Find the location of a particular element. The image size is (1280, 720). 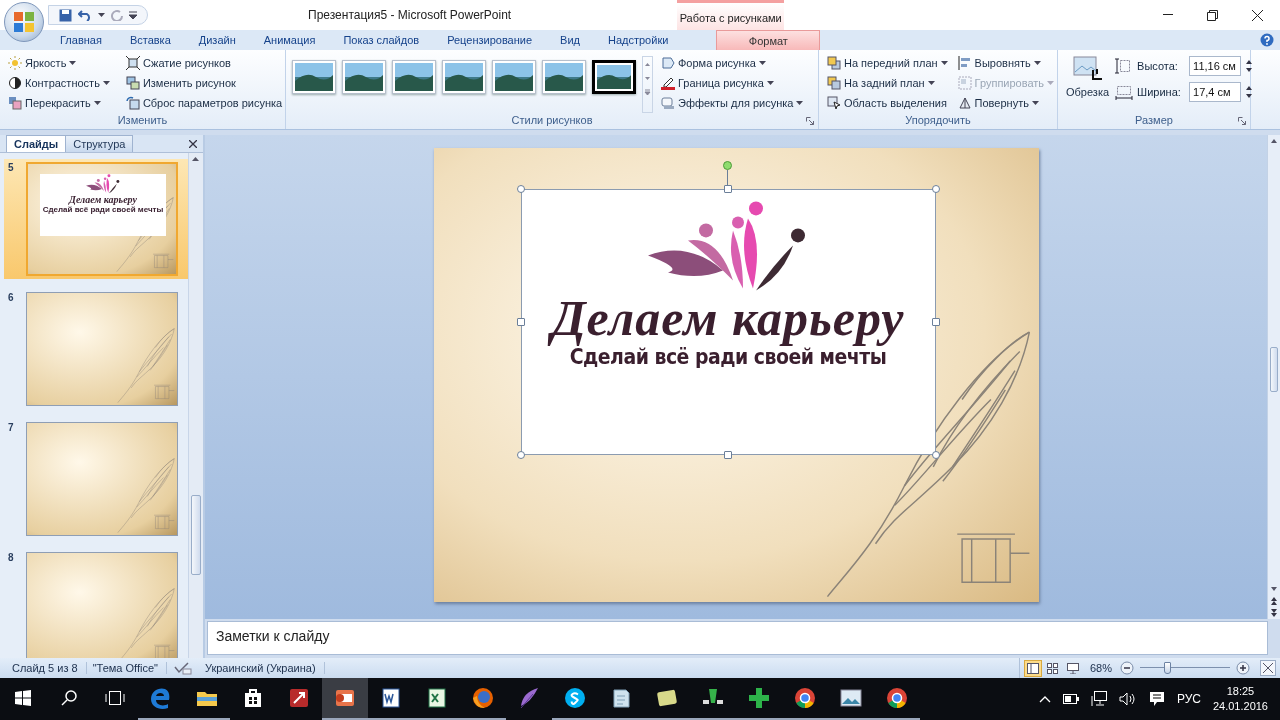

word-document-icon is located at coordinates (391, 698).